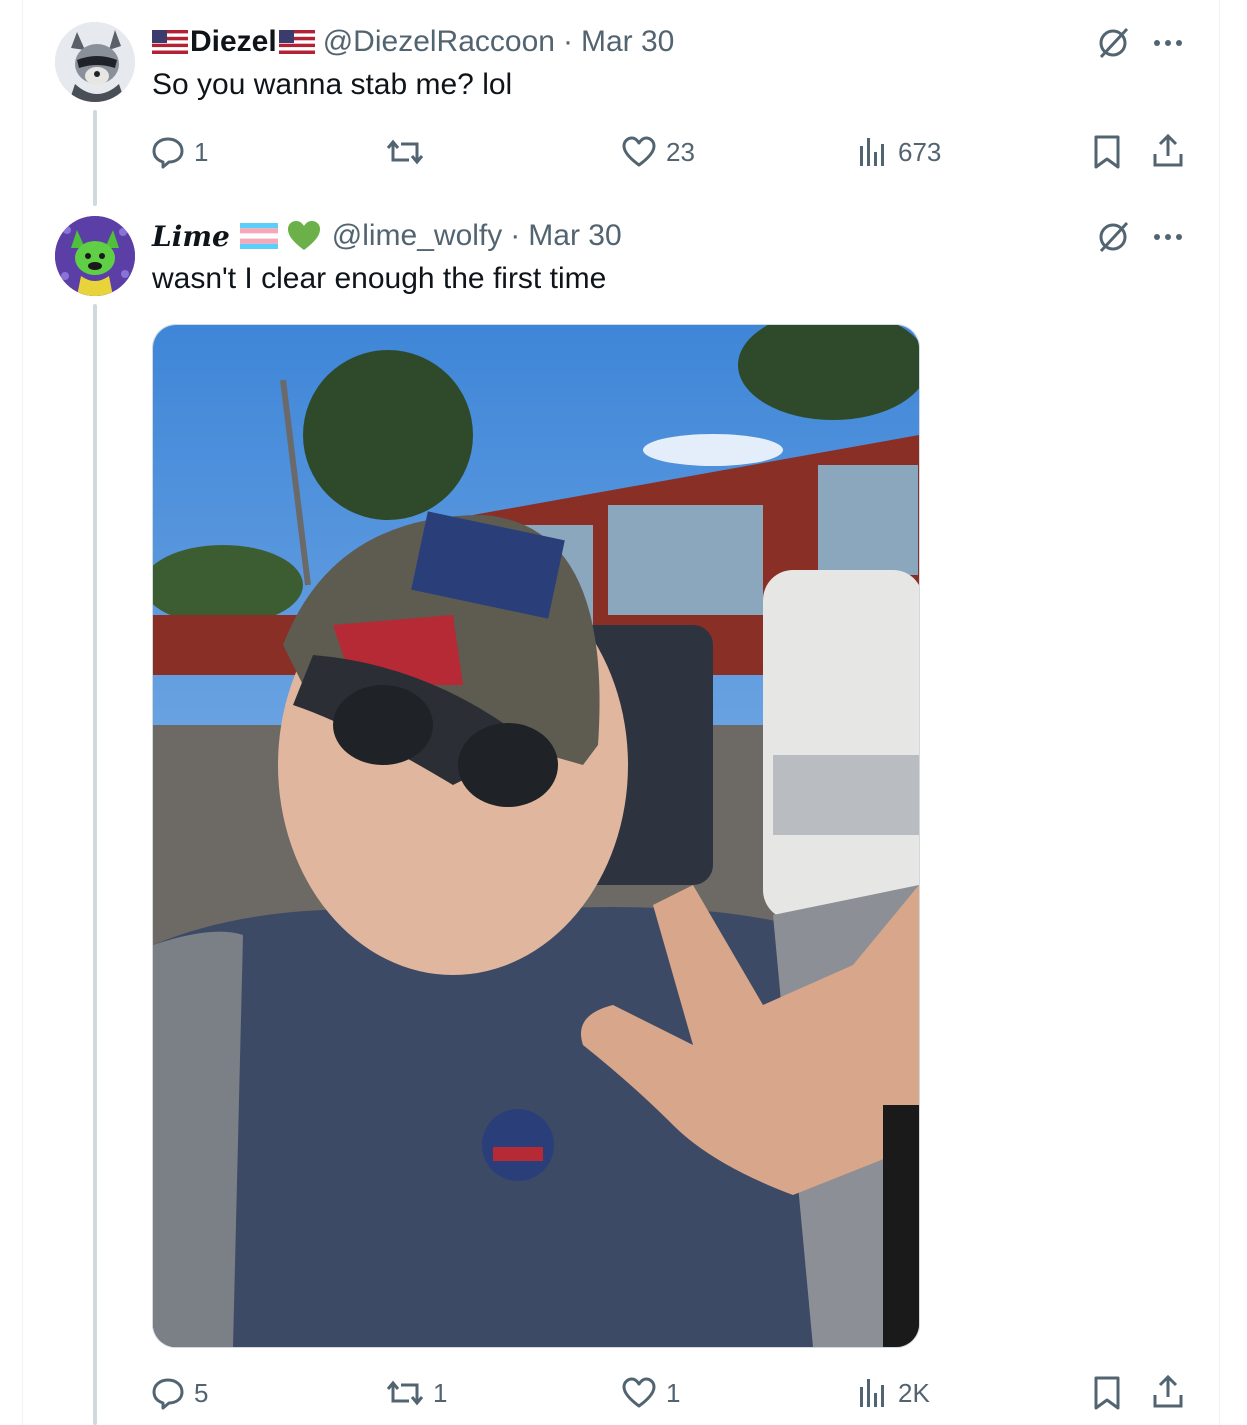  I want to click on tweet-header: Diezel @DiezelRaccoon · Mar 30, so click(413, 42).